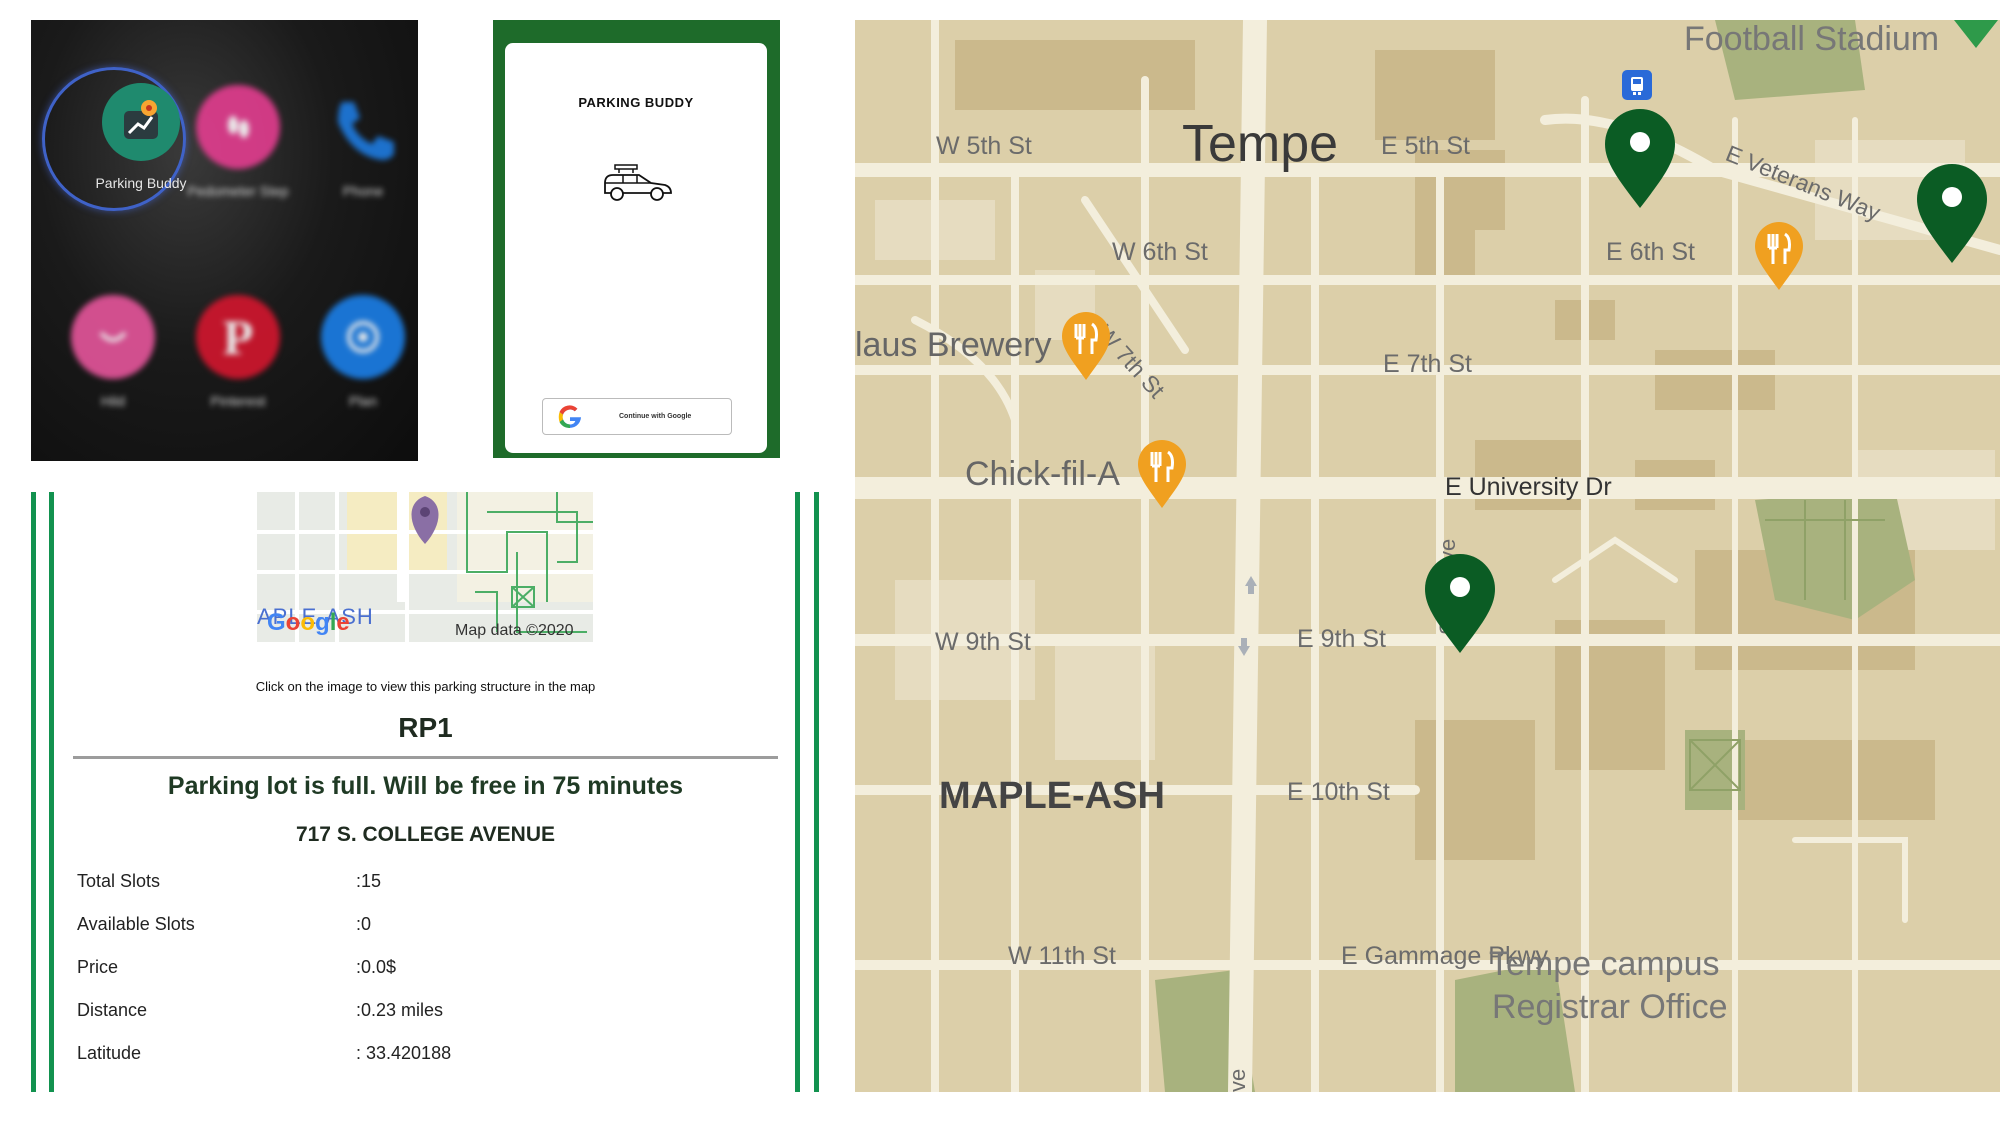 The image size is (2000, 1125). What do you see at coordinates (638, 182) in the screenshot?
I see `car-icon` at bounding box center [638, 182].